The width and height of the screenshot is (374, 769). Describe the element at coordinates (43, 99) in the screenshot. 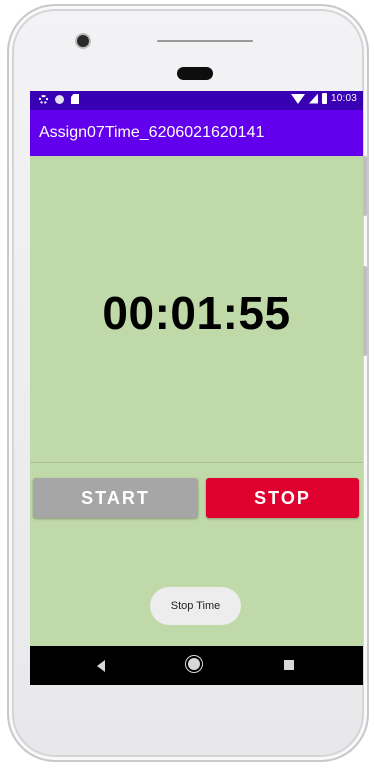

I see `gear-icon` at that location.